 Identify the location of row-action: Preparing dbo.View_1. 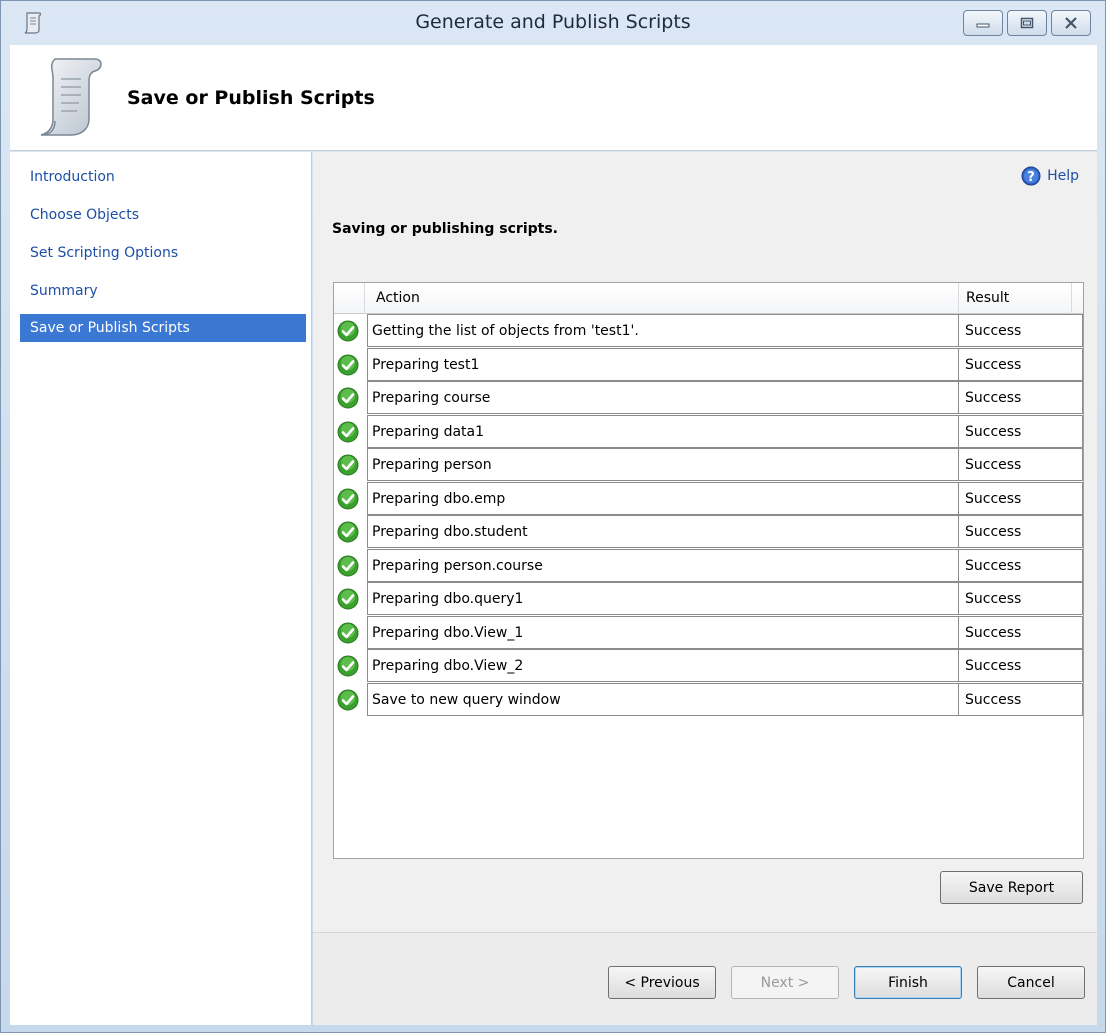
(663, 632).